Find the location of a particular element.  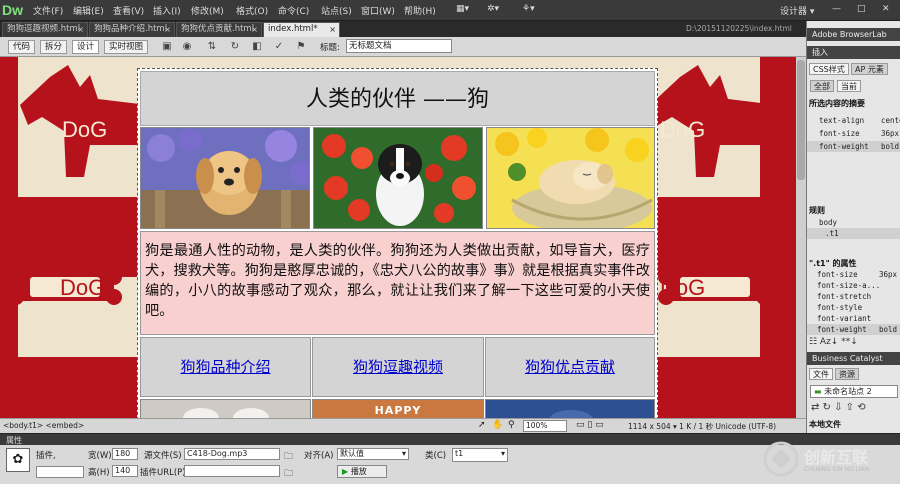

menu-window: 窗口(W) is located at coordinates (378, 10).